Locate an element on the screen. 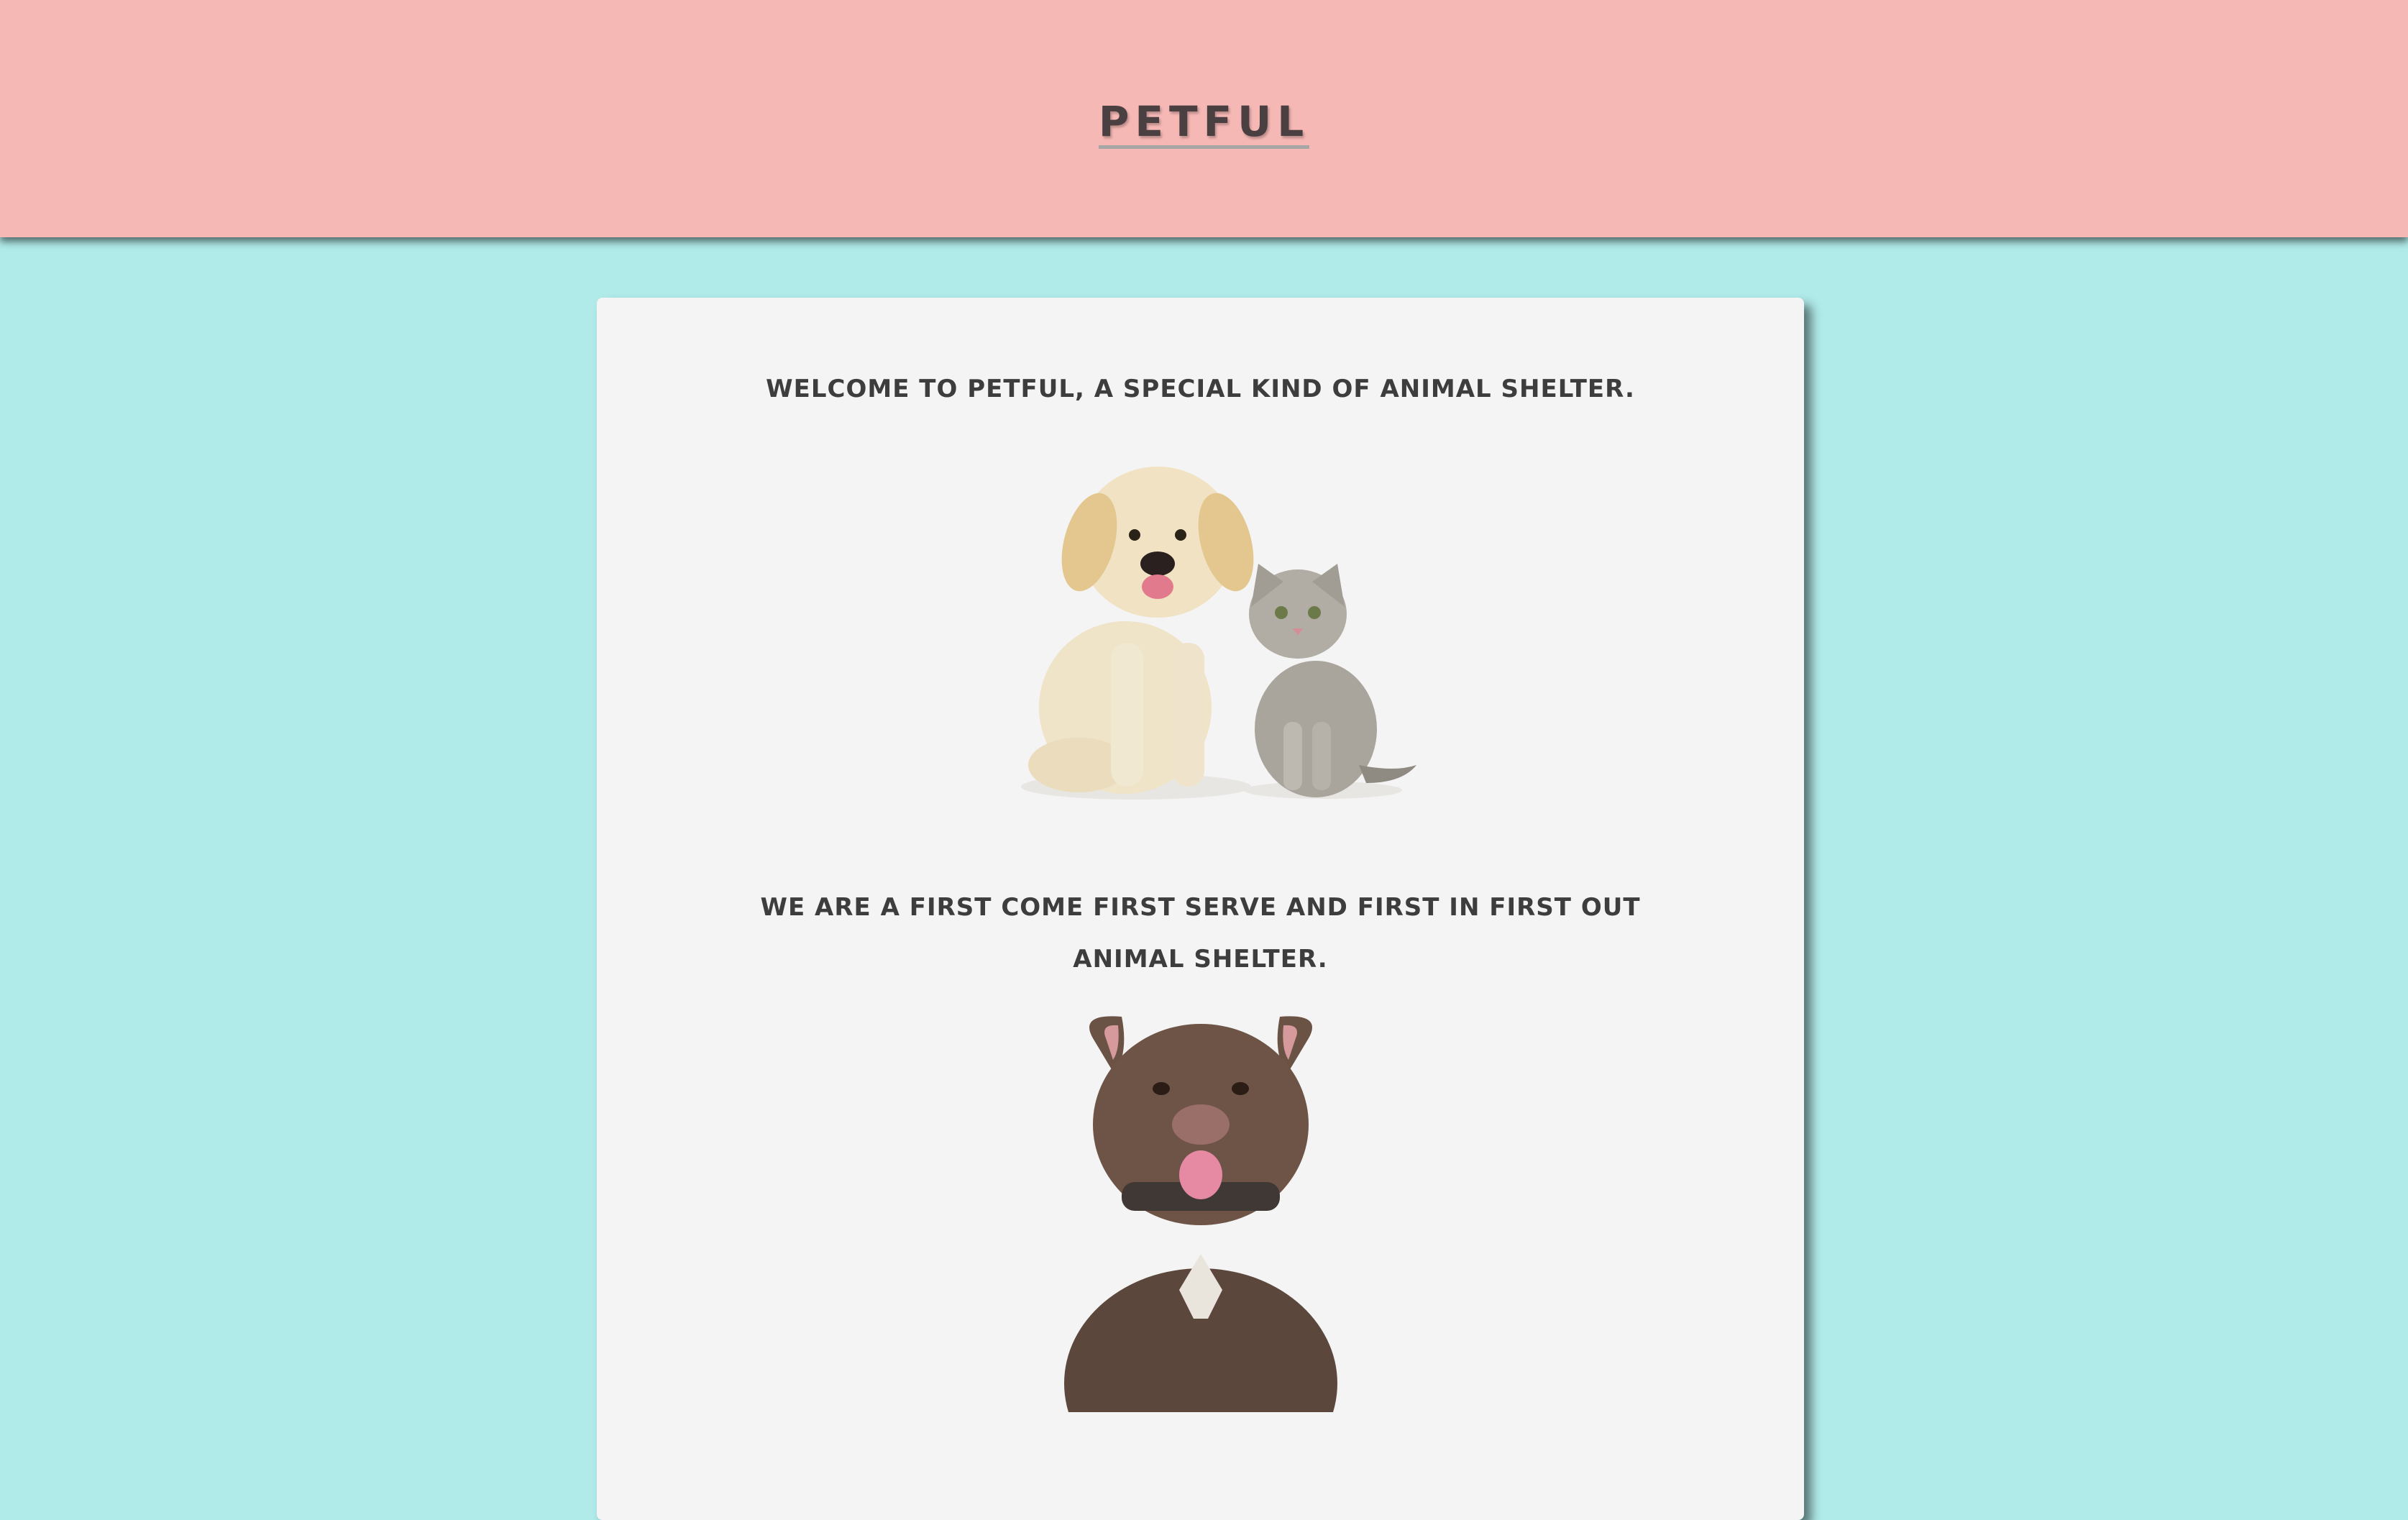 The image size is (2408, 1520). kitten-illustration is located at coordinates (1330, 681).